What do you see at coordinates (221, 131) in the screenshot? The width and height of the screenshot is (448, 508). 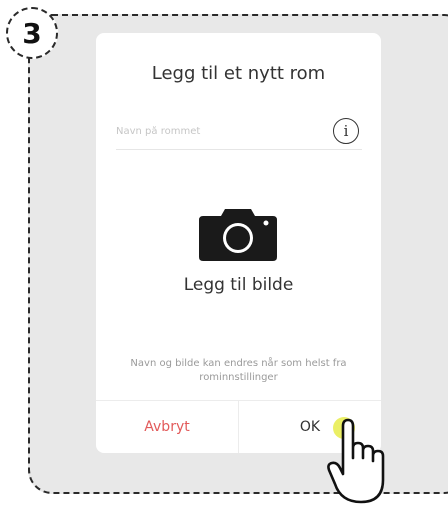 I see `room-name-input` at bounding box center [221, 131].